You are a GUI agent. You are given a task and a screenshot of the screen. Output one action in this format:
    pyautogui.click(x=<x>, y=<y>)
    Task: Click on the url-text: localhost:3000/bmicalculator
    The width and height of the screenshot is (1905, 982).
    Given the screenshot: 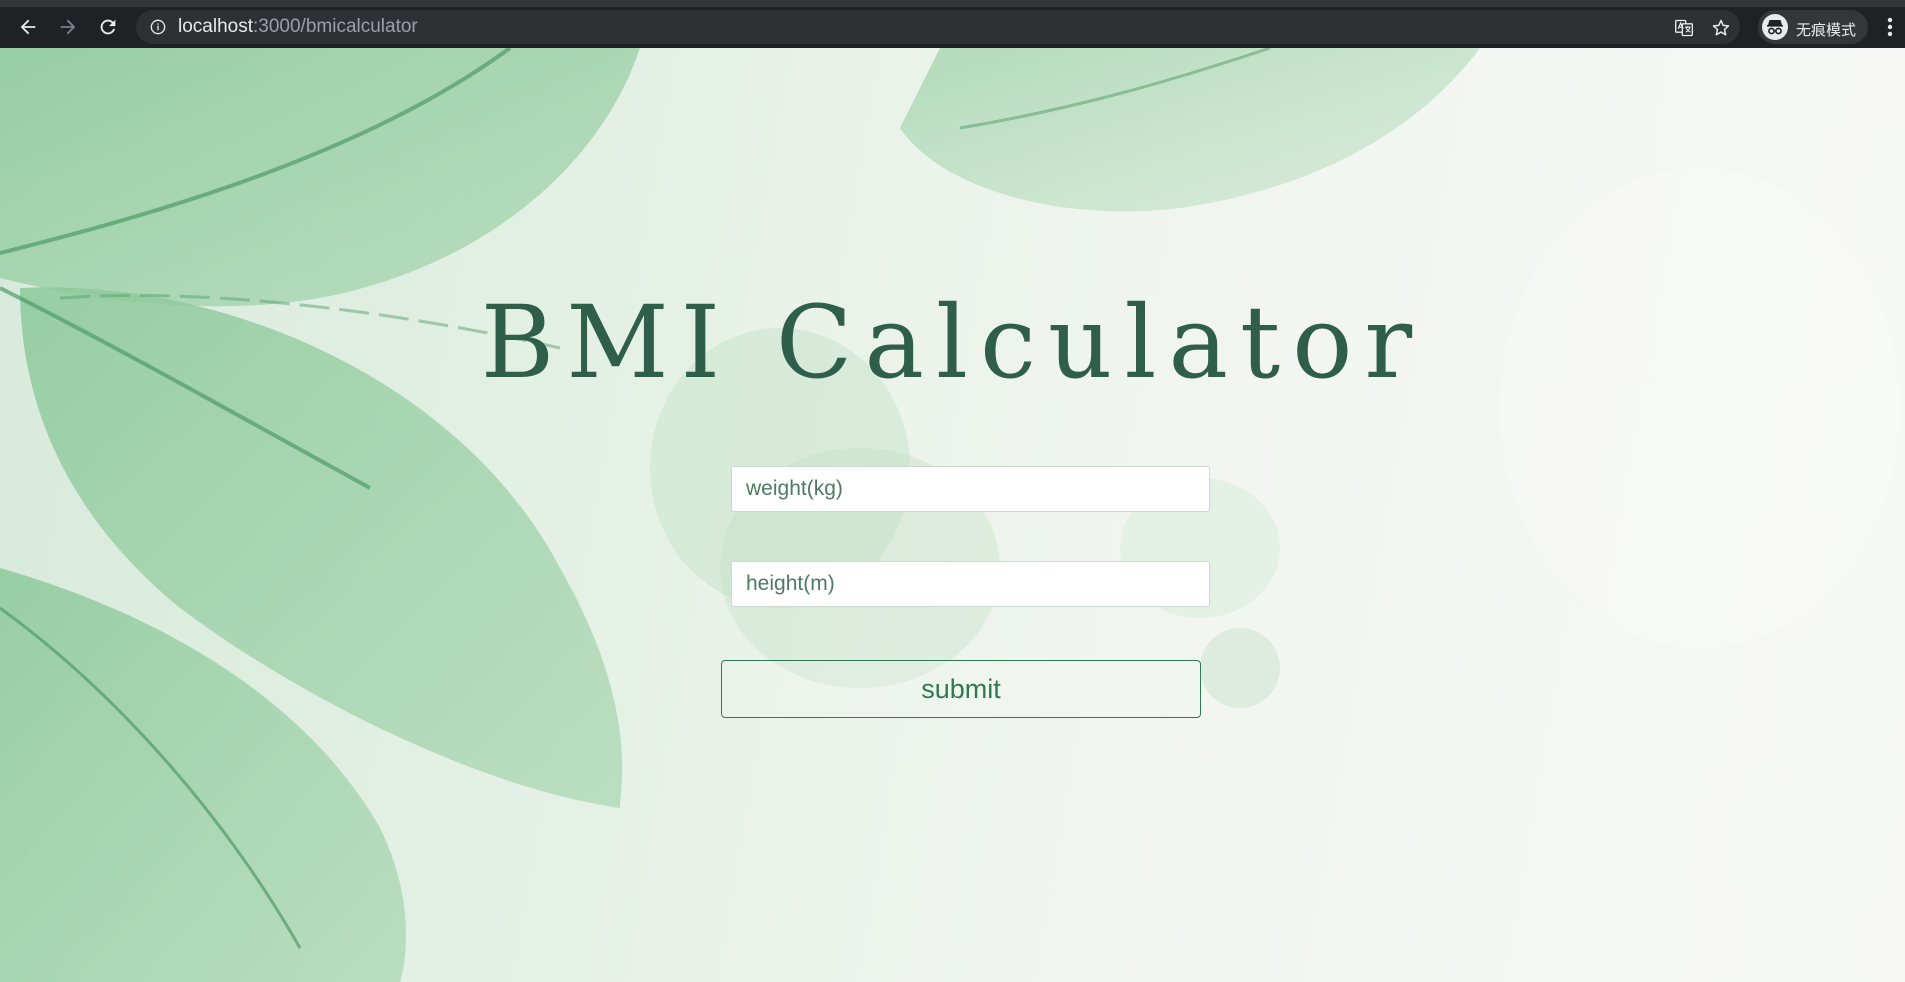 What is the action you would take?
    pyautogui.click(x=298, y=27)
    